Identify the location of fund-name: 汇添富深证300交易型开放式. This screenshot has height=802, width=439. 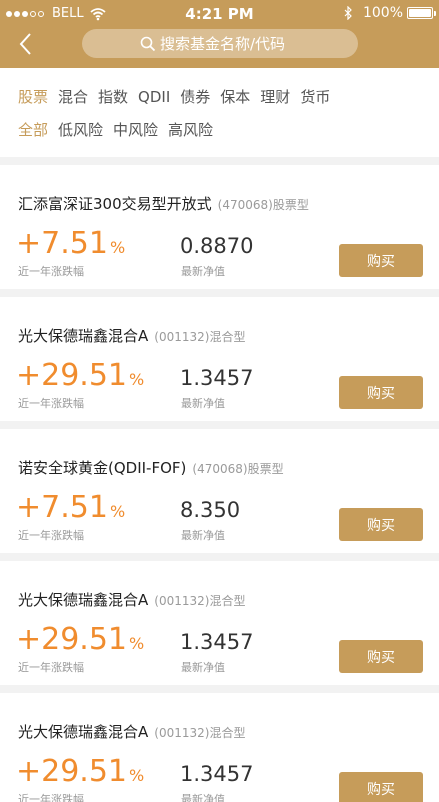
(115, 204).